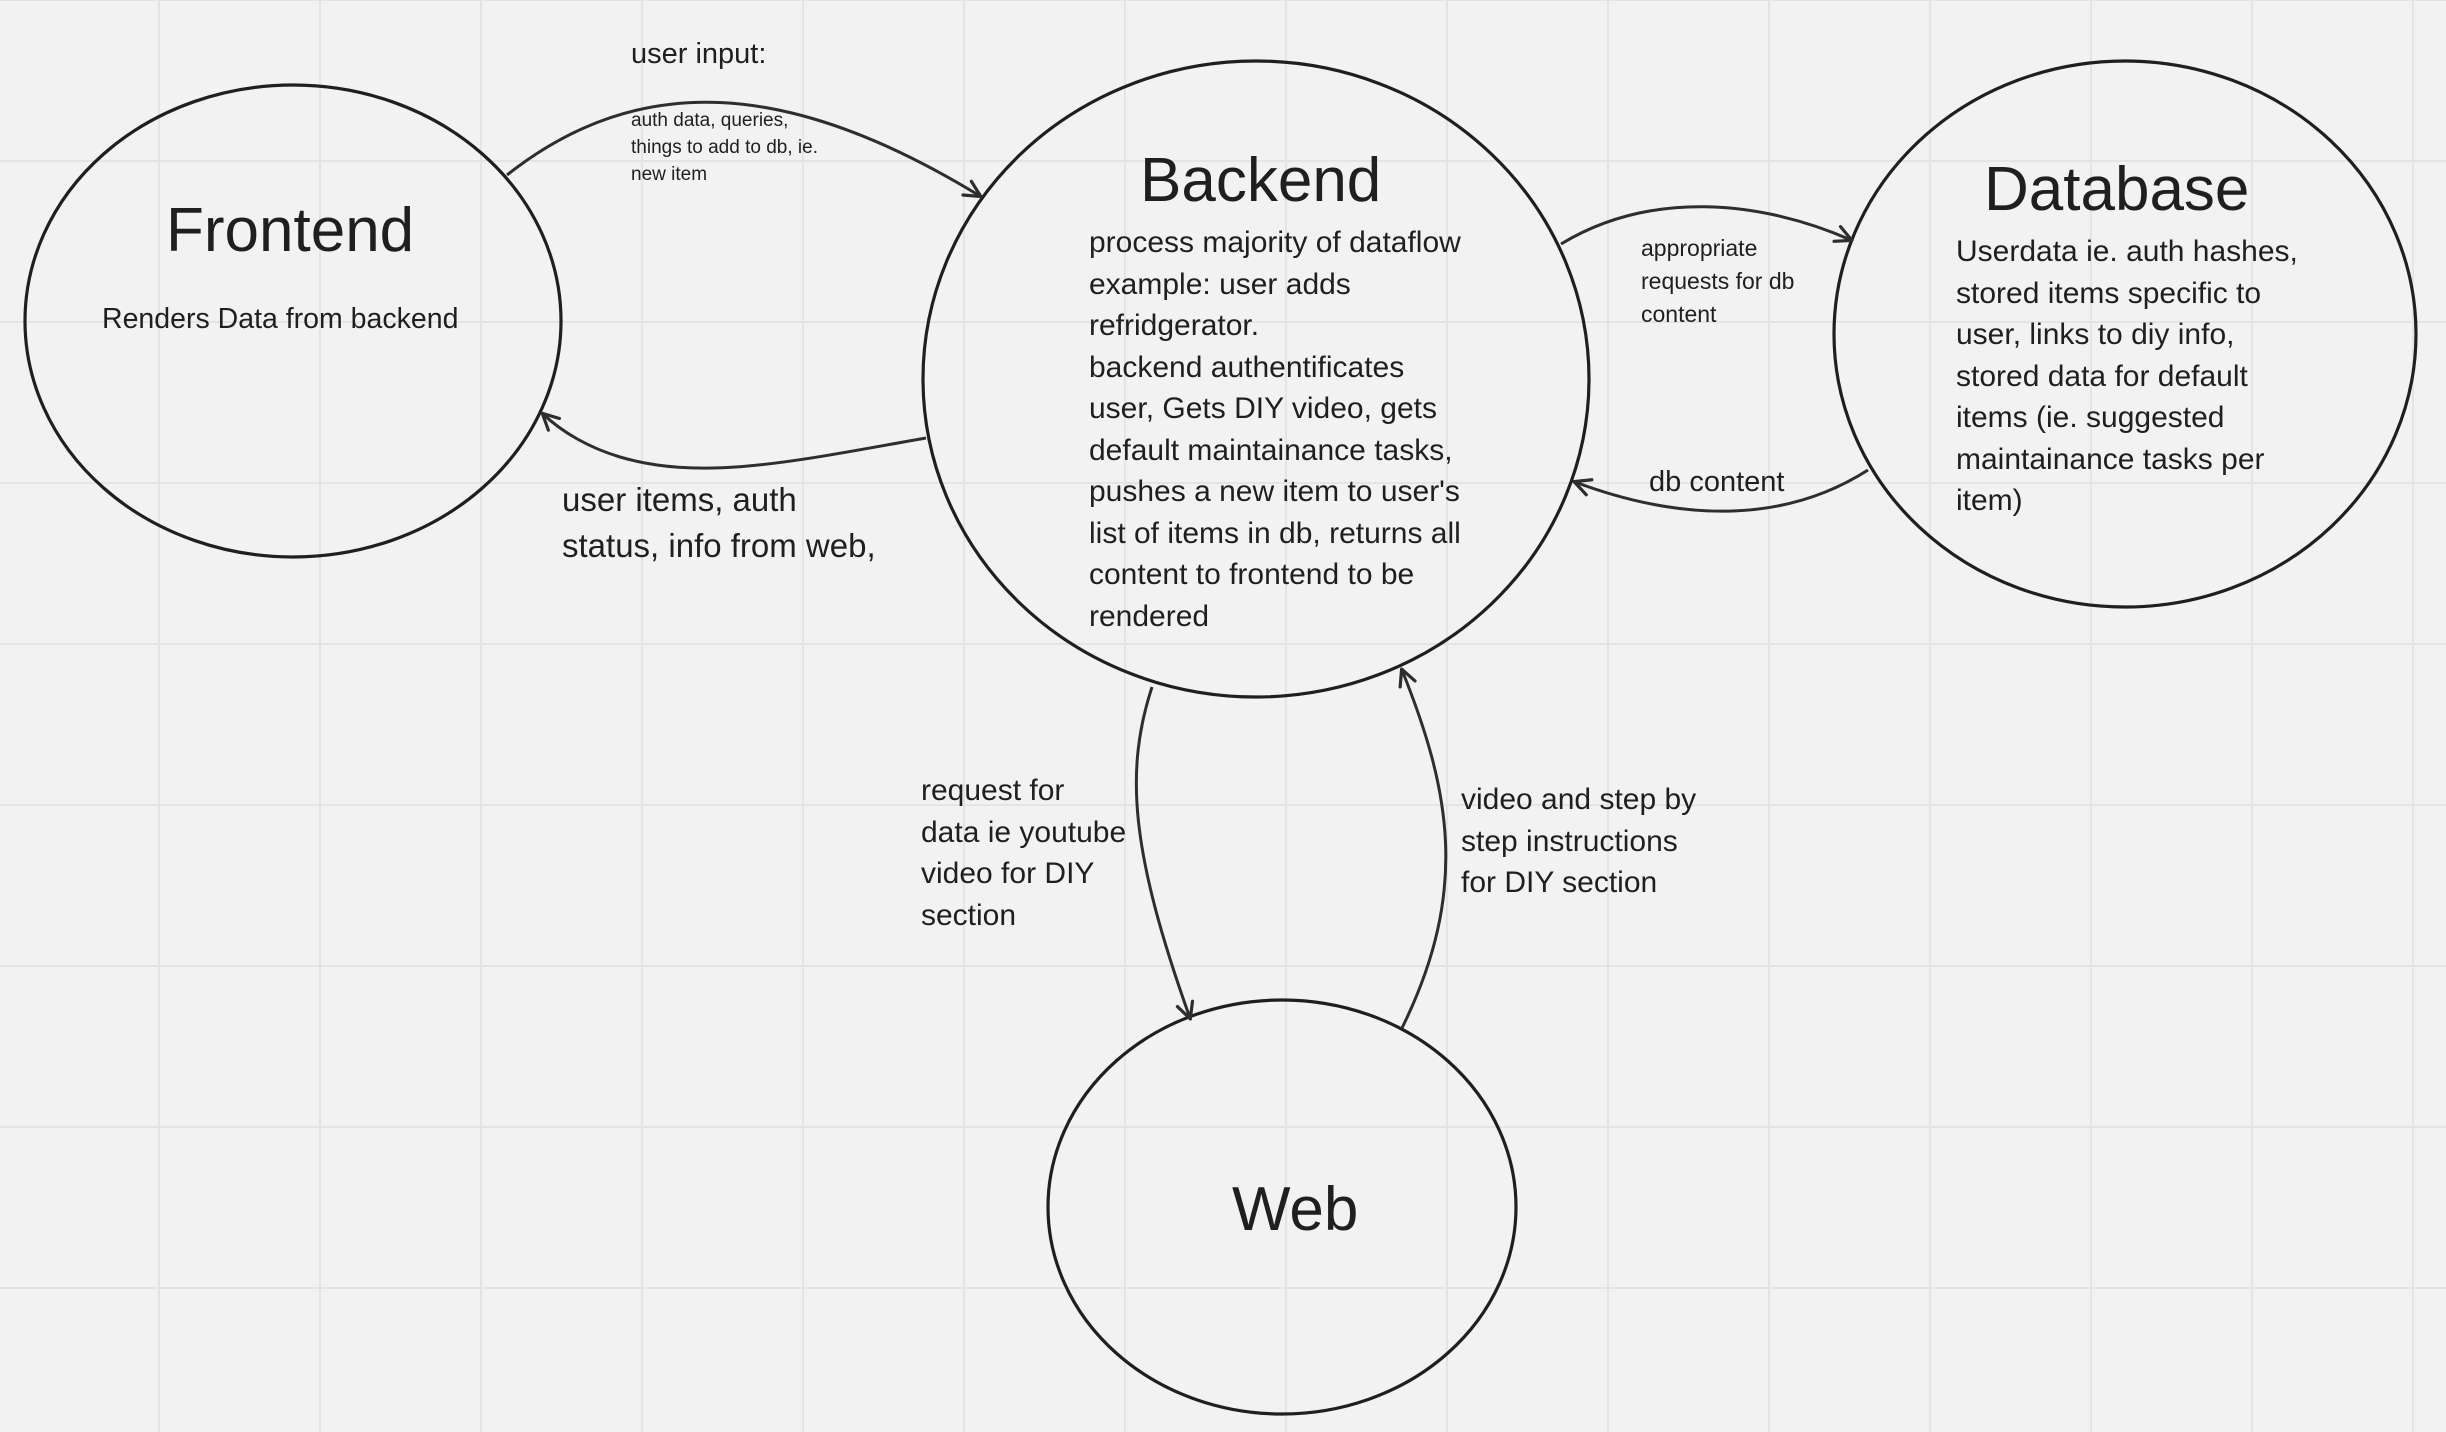 Image resolution: width=2446 pixels, height=1432 pixels. What do you see at coordinates (1164, 853) in the screenshot?
I see `arrow-backend-to-web` at bounding box center [1164, 853].